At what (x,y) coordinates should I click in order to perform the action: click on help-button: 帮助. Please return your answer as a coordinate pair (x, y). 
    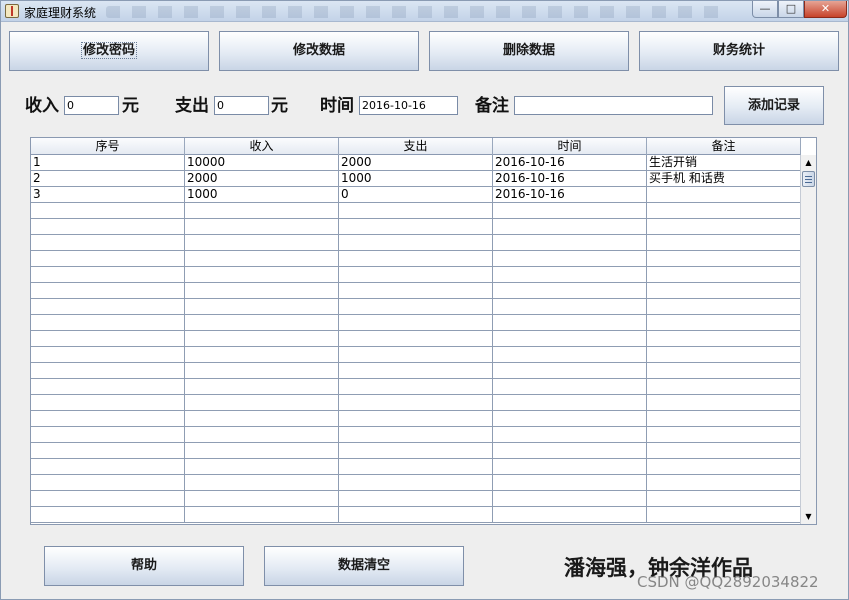
    Looking at the image, I should click on (144, 566).